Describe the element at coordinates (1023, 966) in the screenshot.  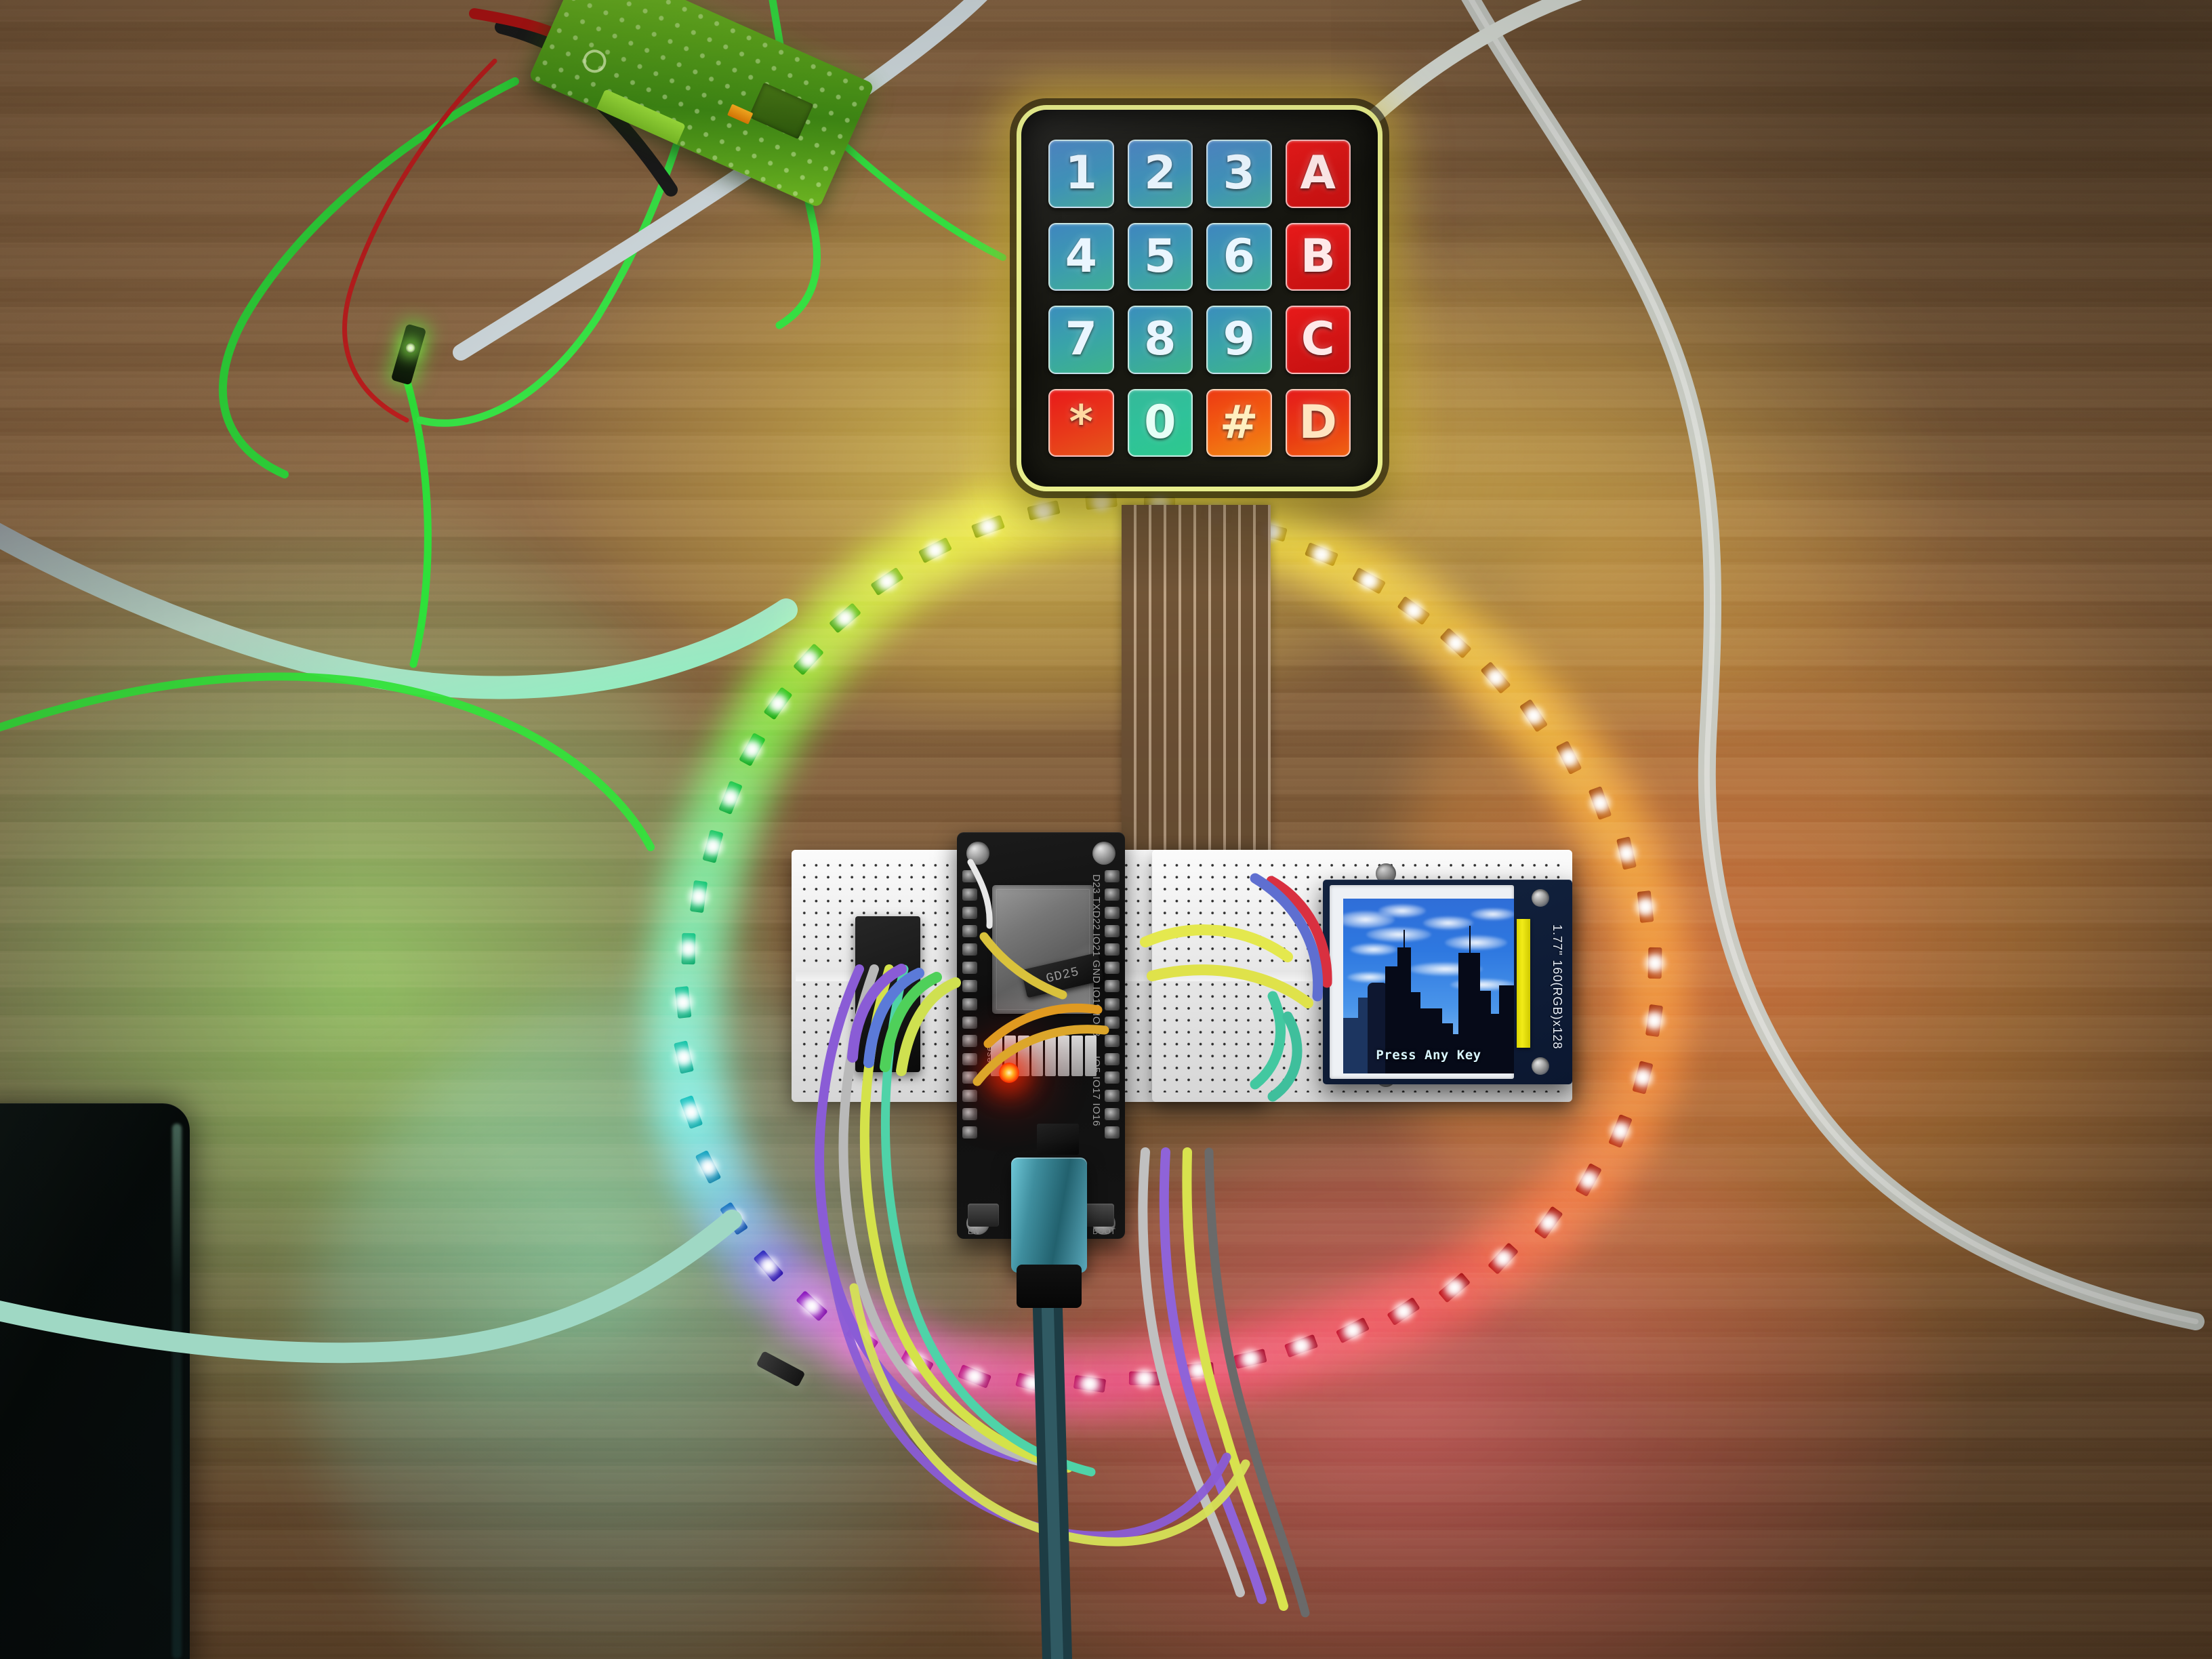
I see `jumper-yellow-board-a` at that location.